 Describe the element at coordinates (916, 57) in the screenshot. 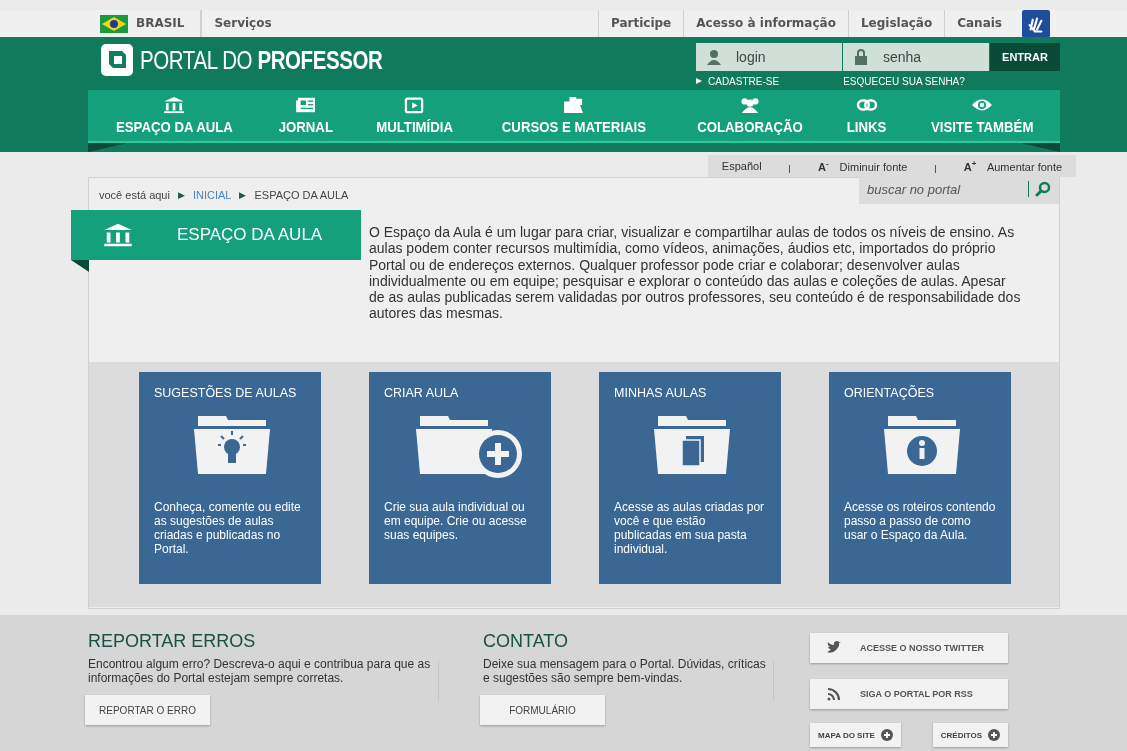

I see `password-field: senha` at that location.